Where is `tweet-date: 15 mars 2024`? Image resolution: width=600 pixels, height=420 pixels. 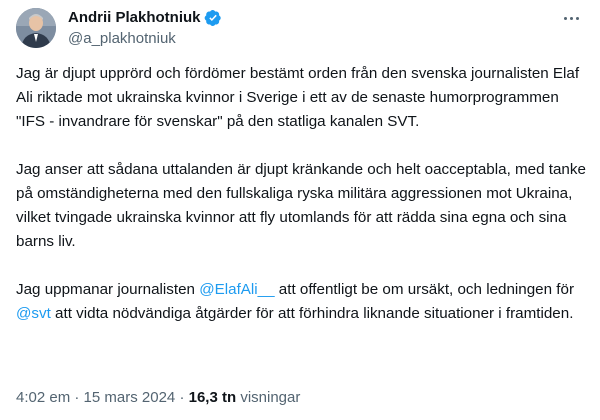
tweet-date: 15 mars 2024 is located at coordinates (130, 397).